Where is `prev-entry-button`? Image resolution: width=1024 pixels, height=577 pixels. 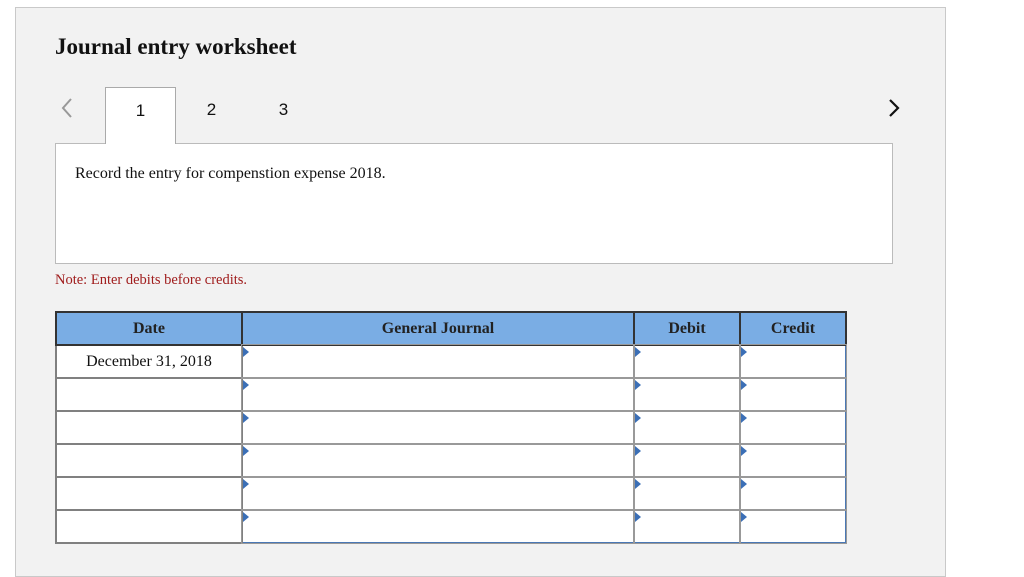 prev-entry-button is located at coordinates (67, 108).